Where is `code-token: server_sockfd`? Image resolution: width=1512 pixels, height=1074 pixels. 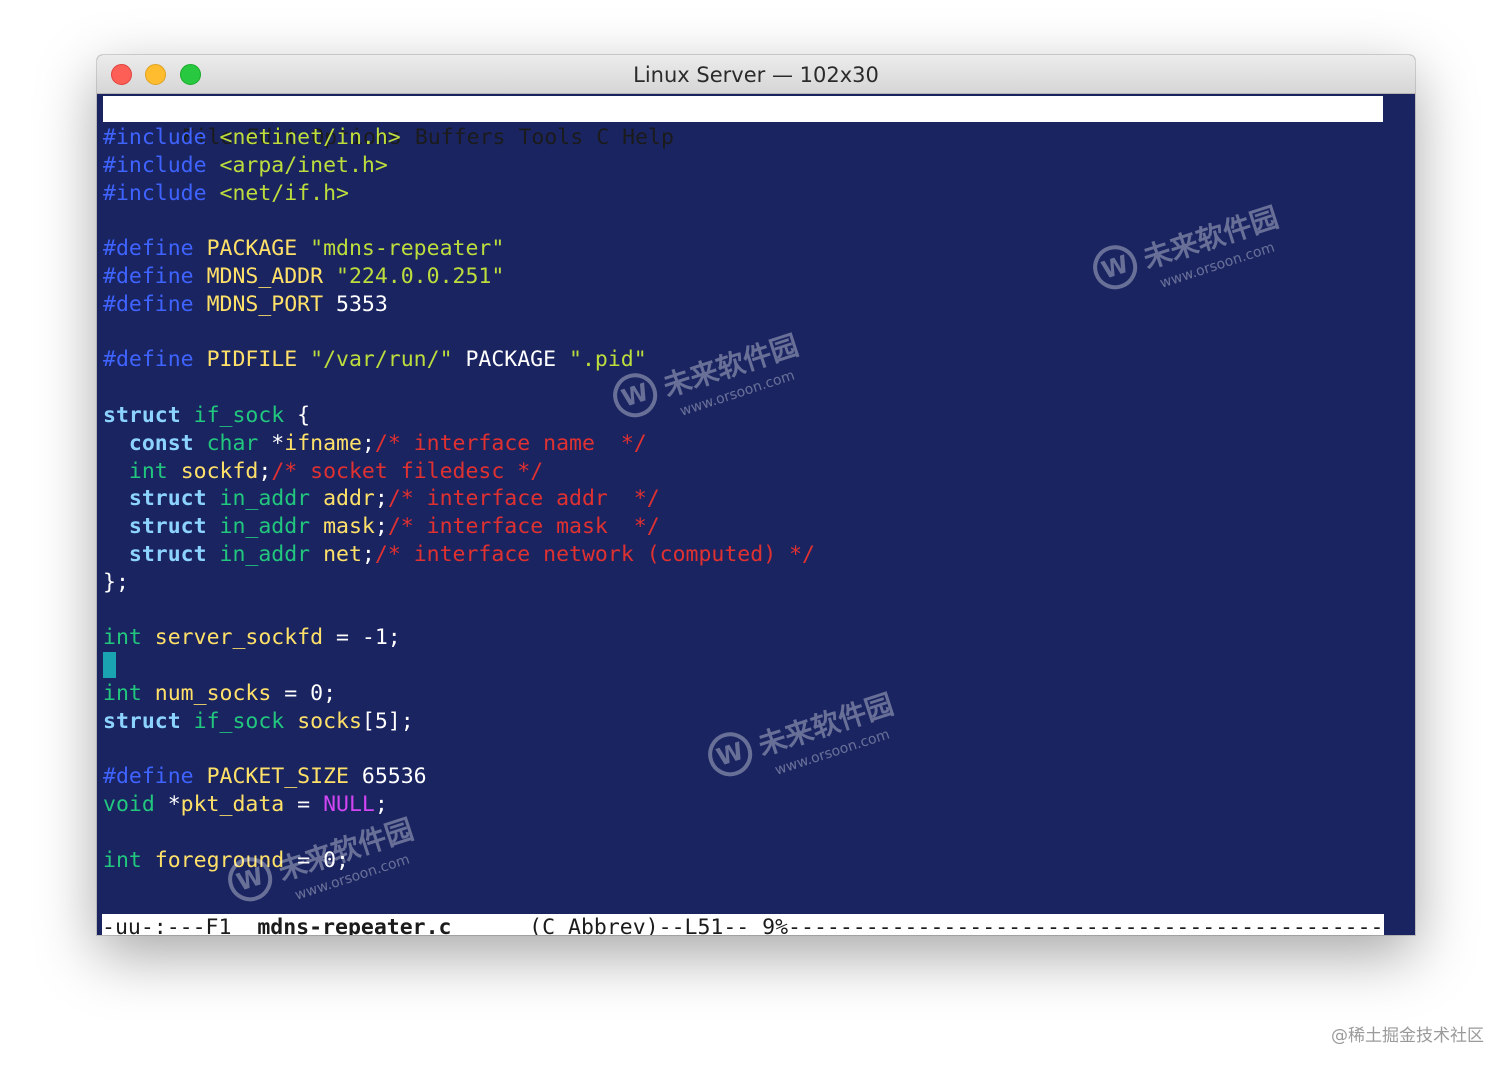
code-token: server_sockfd is located at coordinates (239, 638).